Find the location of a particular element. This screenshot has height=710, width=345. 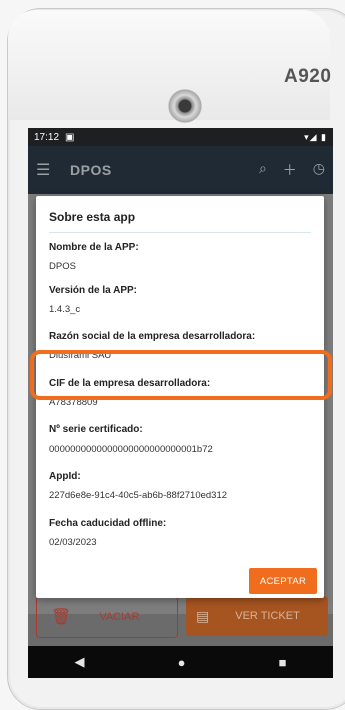

offline-expiry-label: Fecha caducidad offline: is located at coordinates (108, 523).